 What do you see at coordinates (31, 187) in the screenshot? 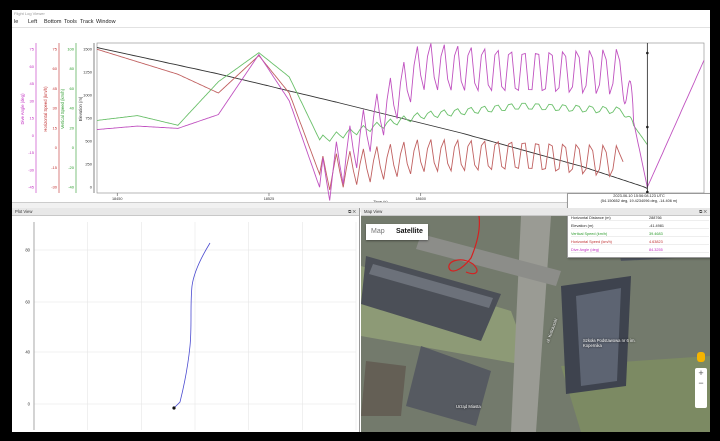
I see `y-tick-label: -45` at bounding box center [31, 187].